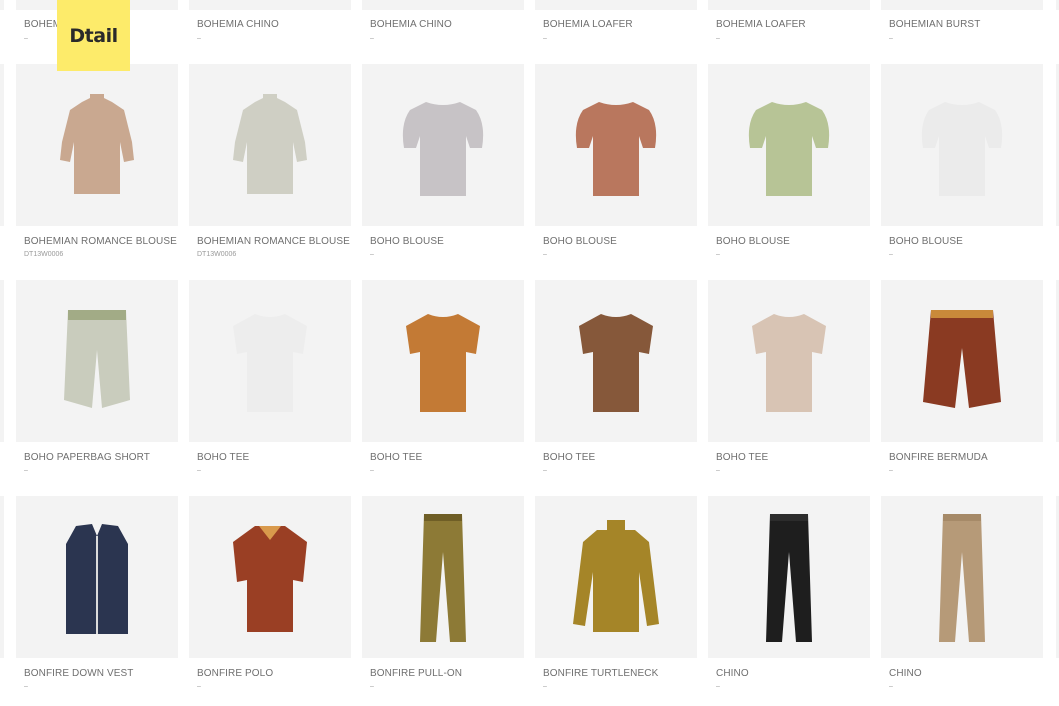 Image resolution: width=1059 pixels, height=706 pixels. Describe the element at coordinates (87, 457) in the screenshot. I see `product-name: BOHO PAPERBAG SHORT` at that location.